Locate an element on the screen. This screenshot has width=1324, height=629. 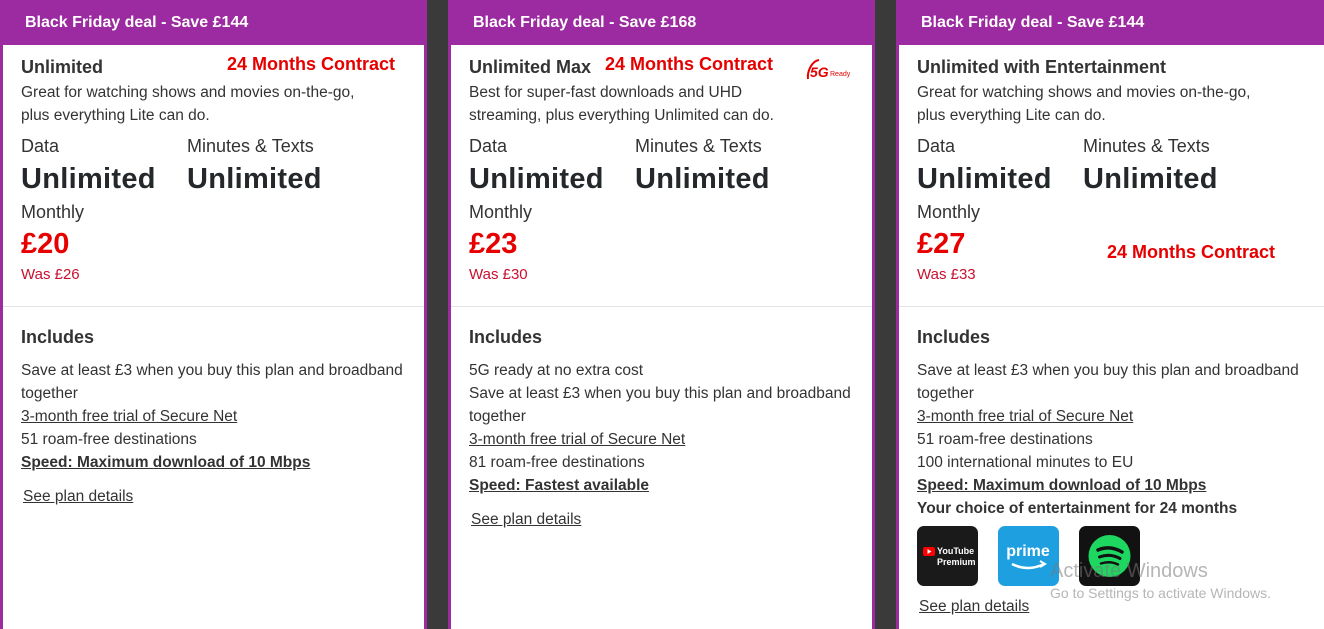
plan-name: Unlimited is located at coordinates (62, 67).